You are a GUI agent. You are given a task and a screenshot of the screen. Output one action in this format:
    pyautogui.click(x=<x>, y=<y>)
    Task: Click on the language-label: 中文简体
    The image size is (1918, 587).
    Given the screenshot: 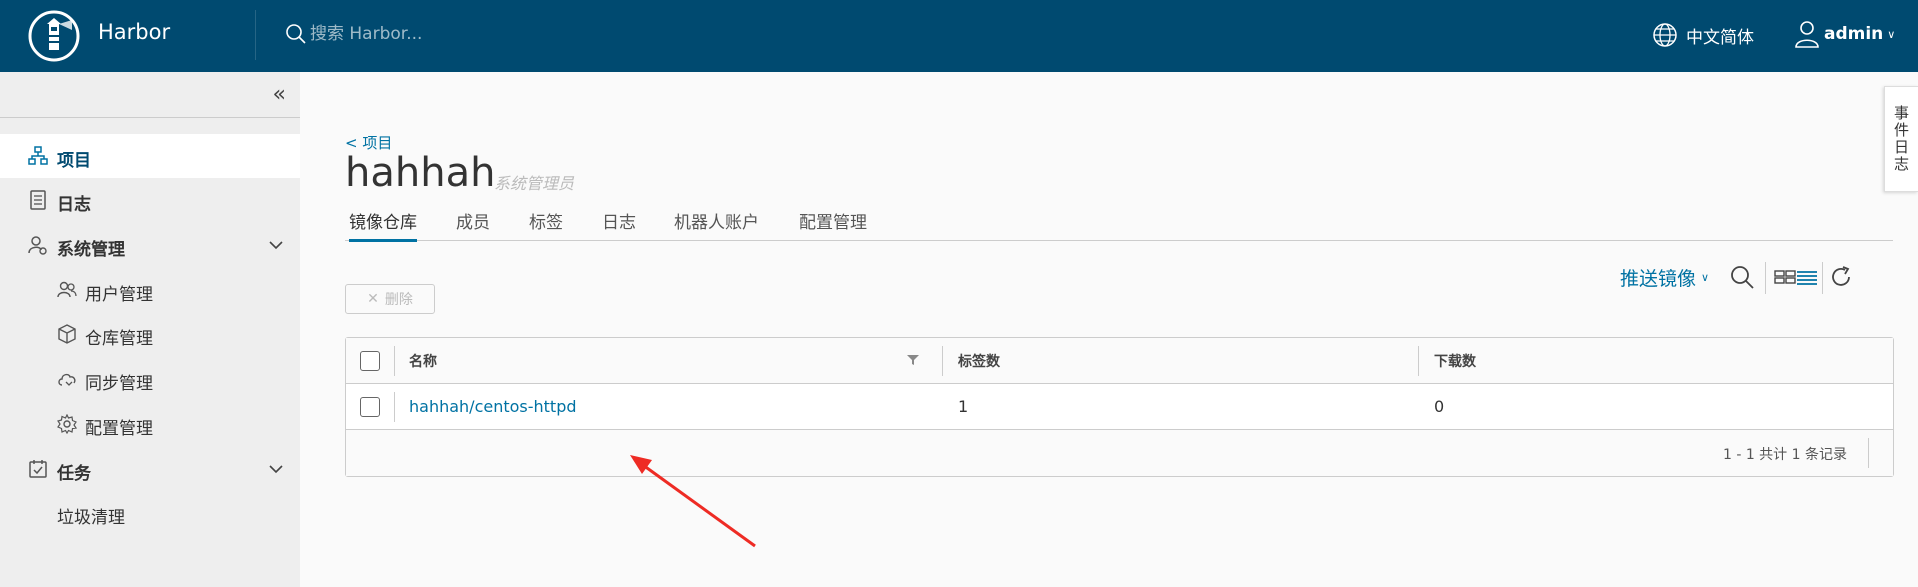 What is the action you would take?
    pyautogui.click(x=1720, y=37)
    